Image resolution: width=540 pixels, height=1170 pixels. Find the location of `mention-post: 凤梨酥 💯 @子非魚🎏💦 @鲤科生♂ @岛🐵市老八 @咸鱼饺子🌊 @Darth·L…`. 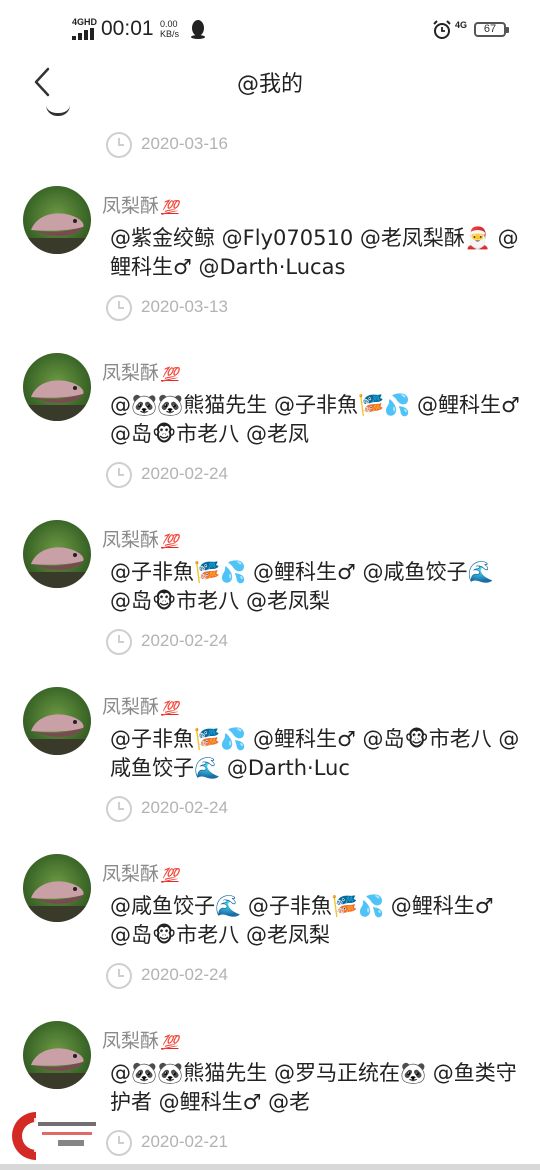

mention-post: 凤梨酥 💯 @子非魚🎏💦 @鲤科生♂ @岛🐵市老八 @咸鱼饺子🌊 @Darth·L… is located at coordinates (270, 770).